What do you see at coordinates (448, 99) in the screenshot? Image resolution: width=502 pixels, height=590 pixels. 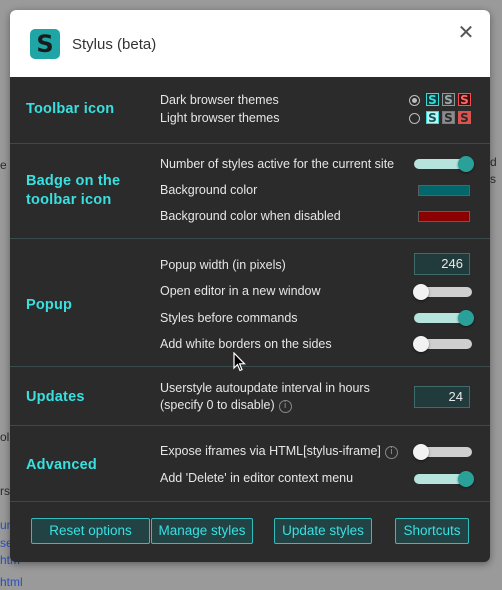 I see `stylus-icon-disabled: S` at bounding box center [448, 99].